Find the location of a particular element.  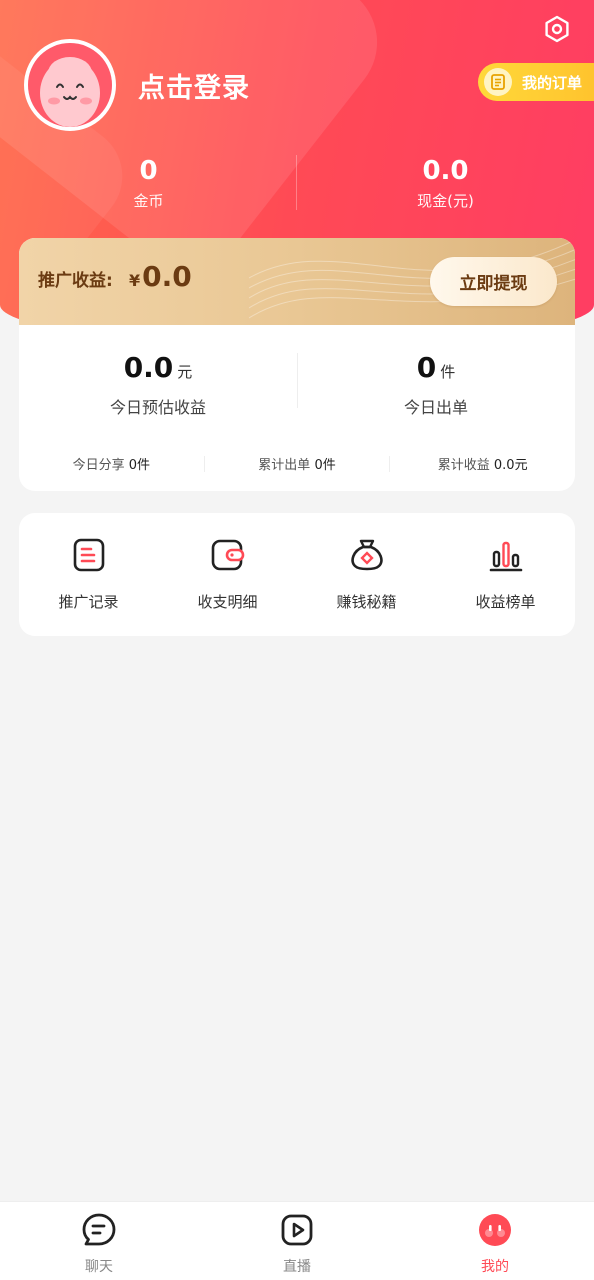

cash-label: 现金(元) is located at coordinates (445, 201).